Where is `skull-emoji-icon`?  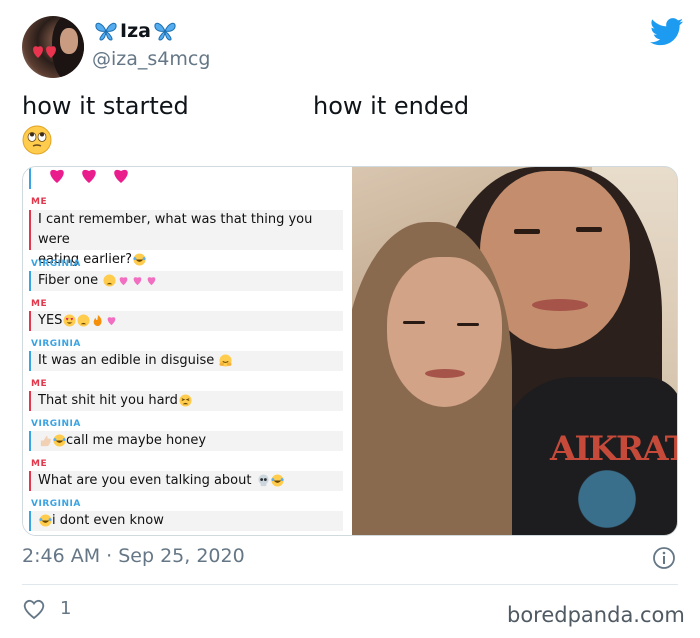
skull-emoji-icon is located at coordinates (263, 480).